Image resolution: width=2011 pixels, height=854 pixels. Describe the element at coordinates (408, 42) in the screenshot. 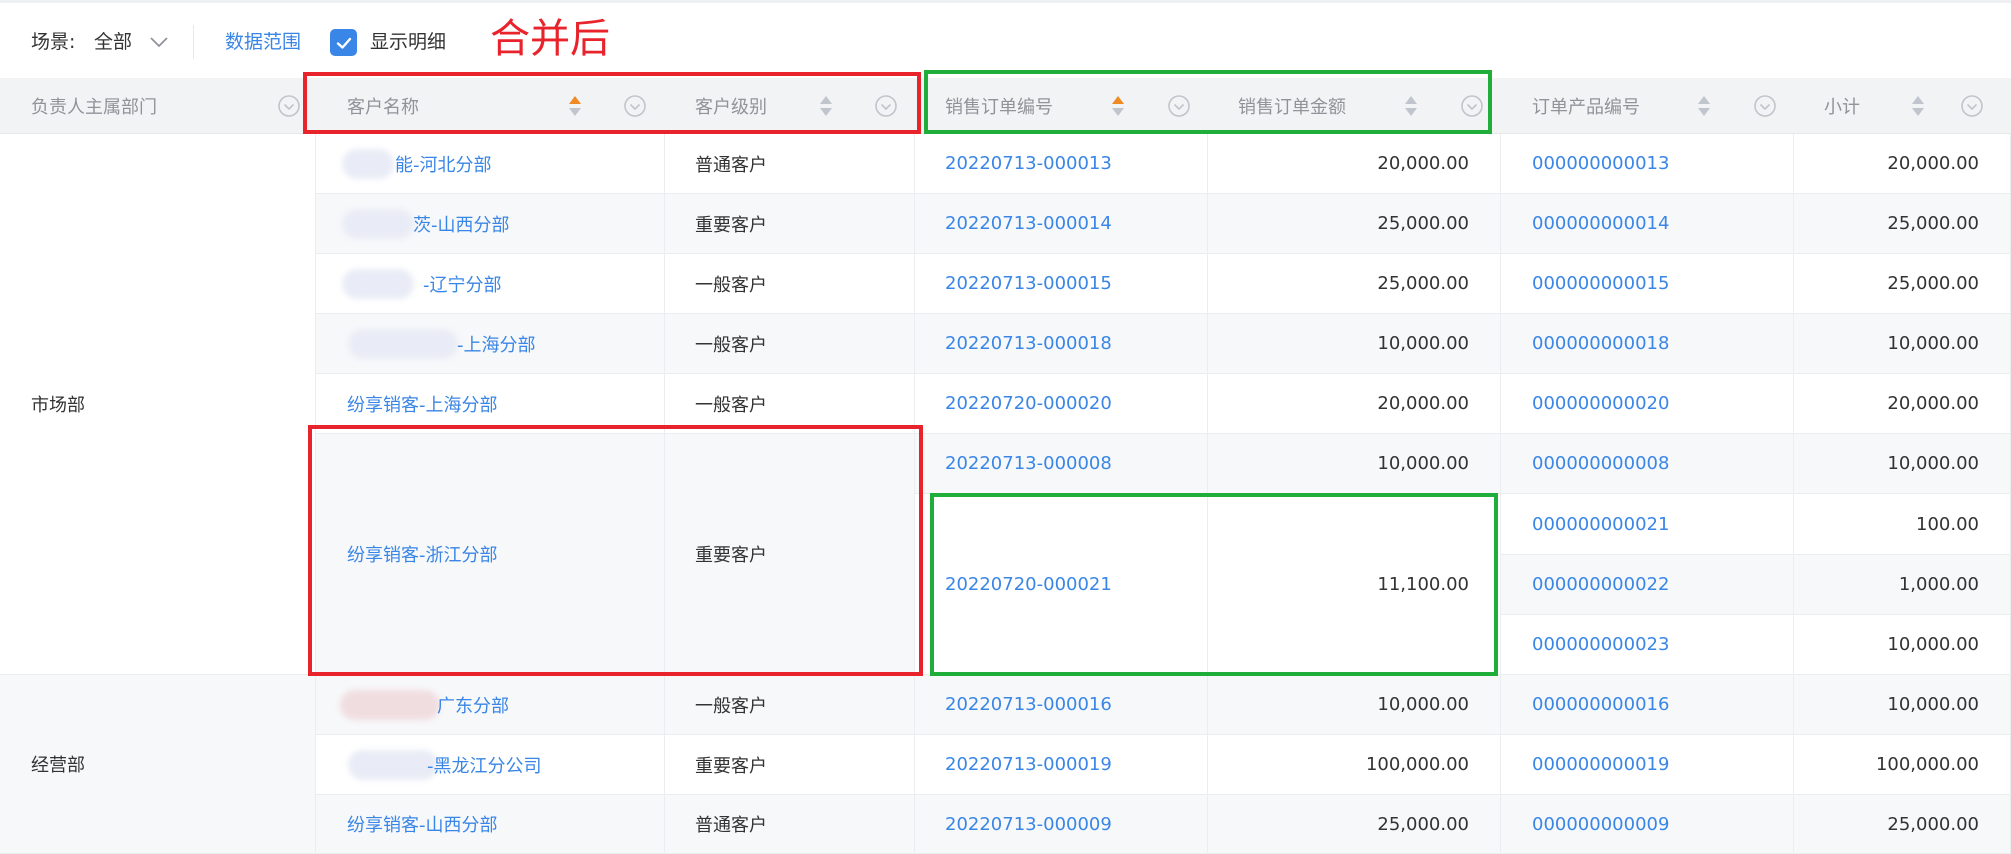

I see `show-detail-label: 显示明细` at that location.